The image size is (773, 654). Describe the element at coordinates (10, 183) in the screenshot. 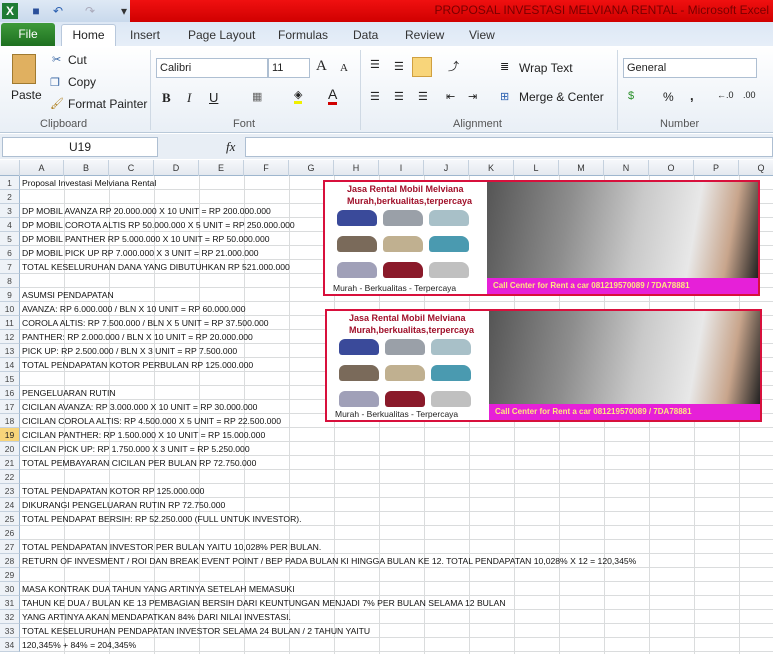

I see `row-header: 1` at that location.